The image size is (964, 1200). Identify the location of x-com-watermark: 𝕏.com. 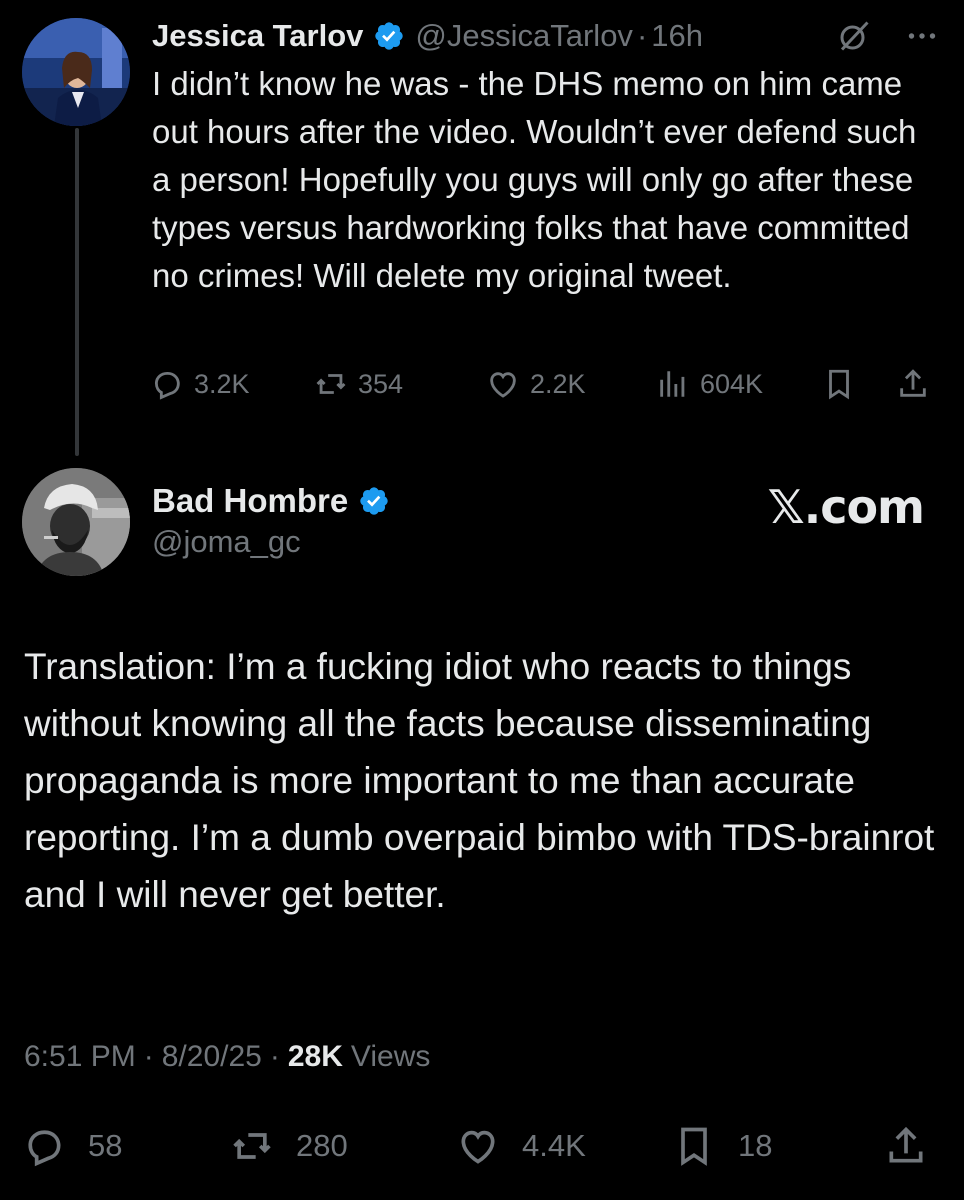
(846, 507).